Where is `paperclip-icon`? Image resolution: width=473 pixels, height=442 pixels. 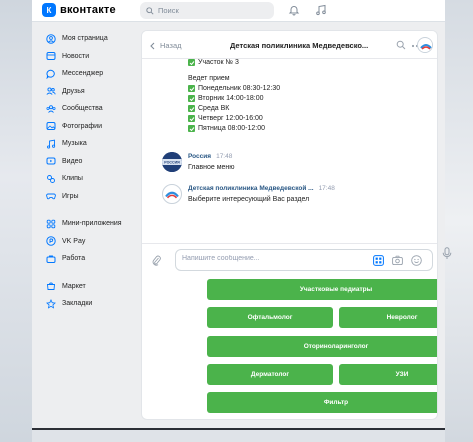
paperclip-icon is located at coordinates (156, 260).